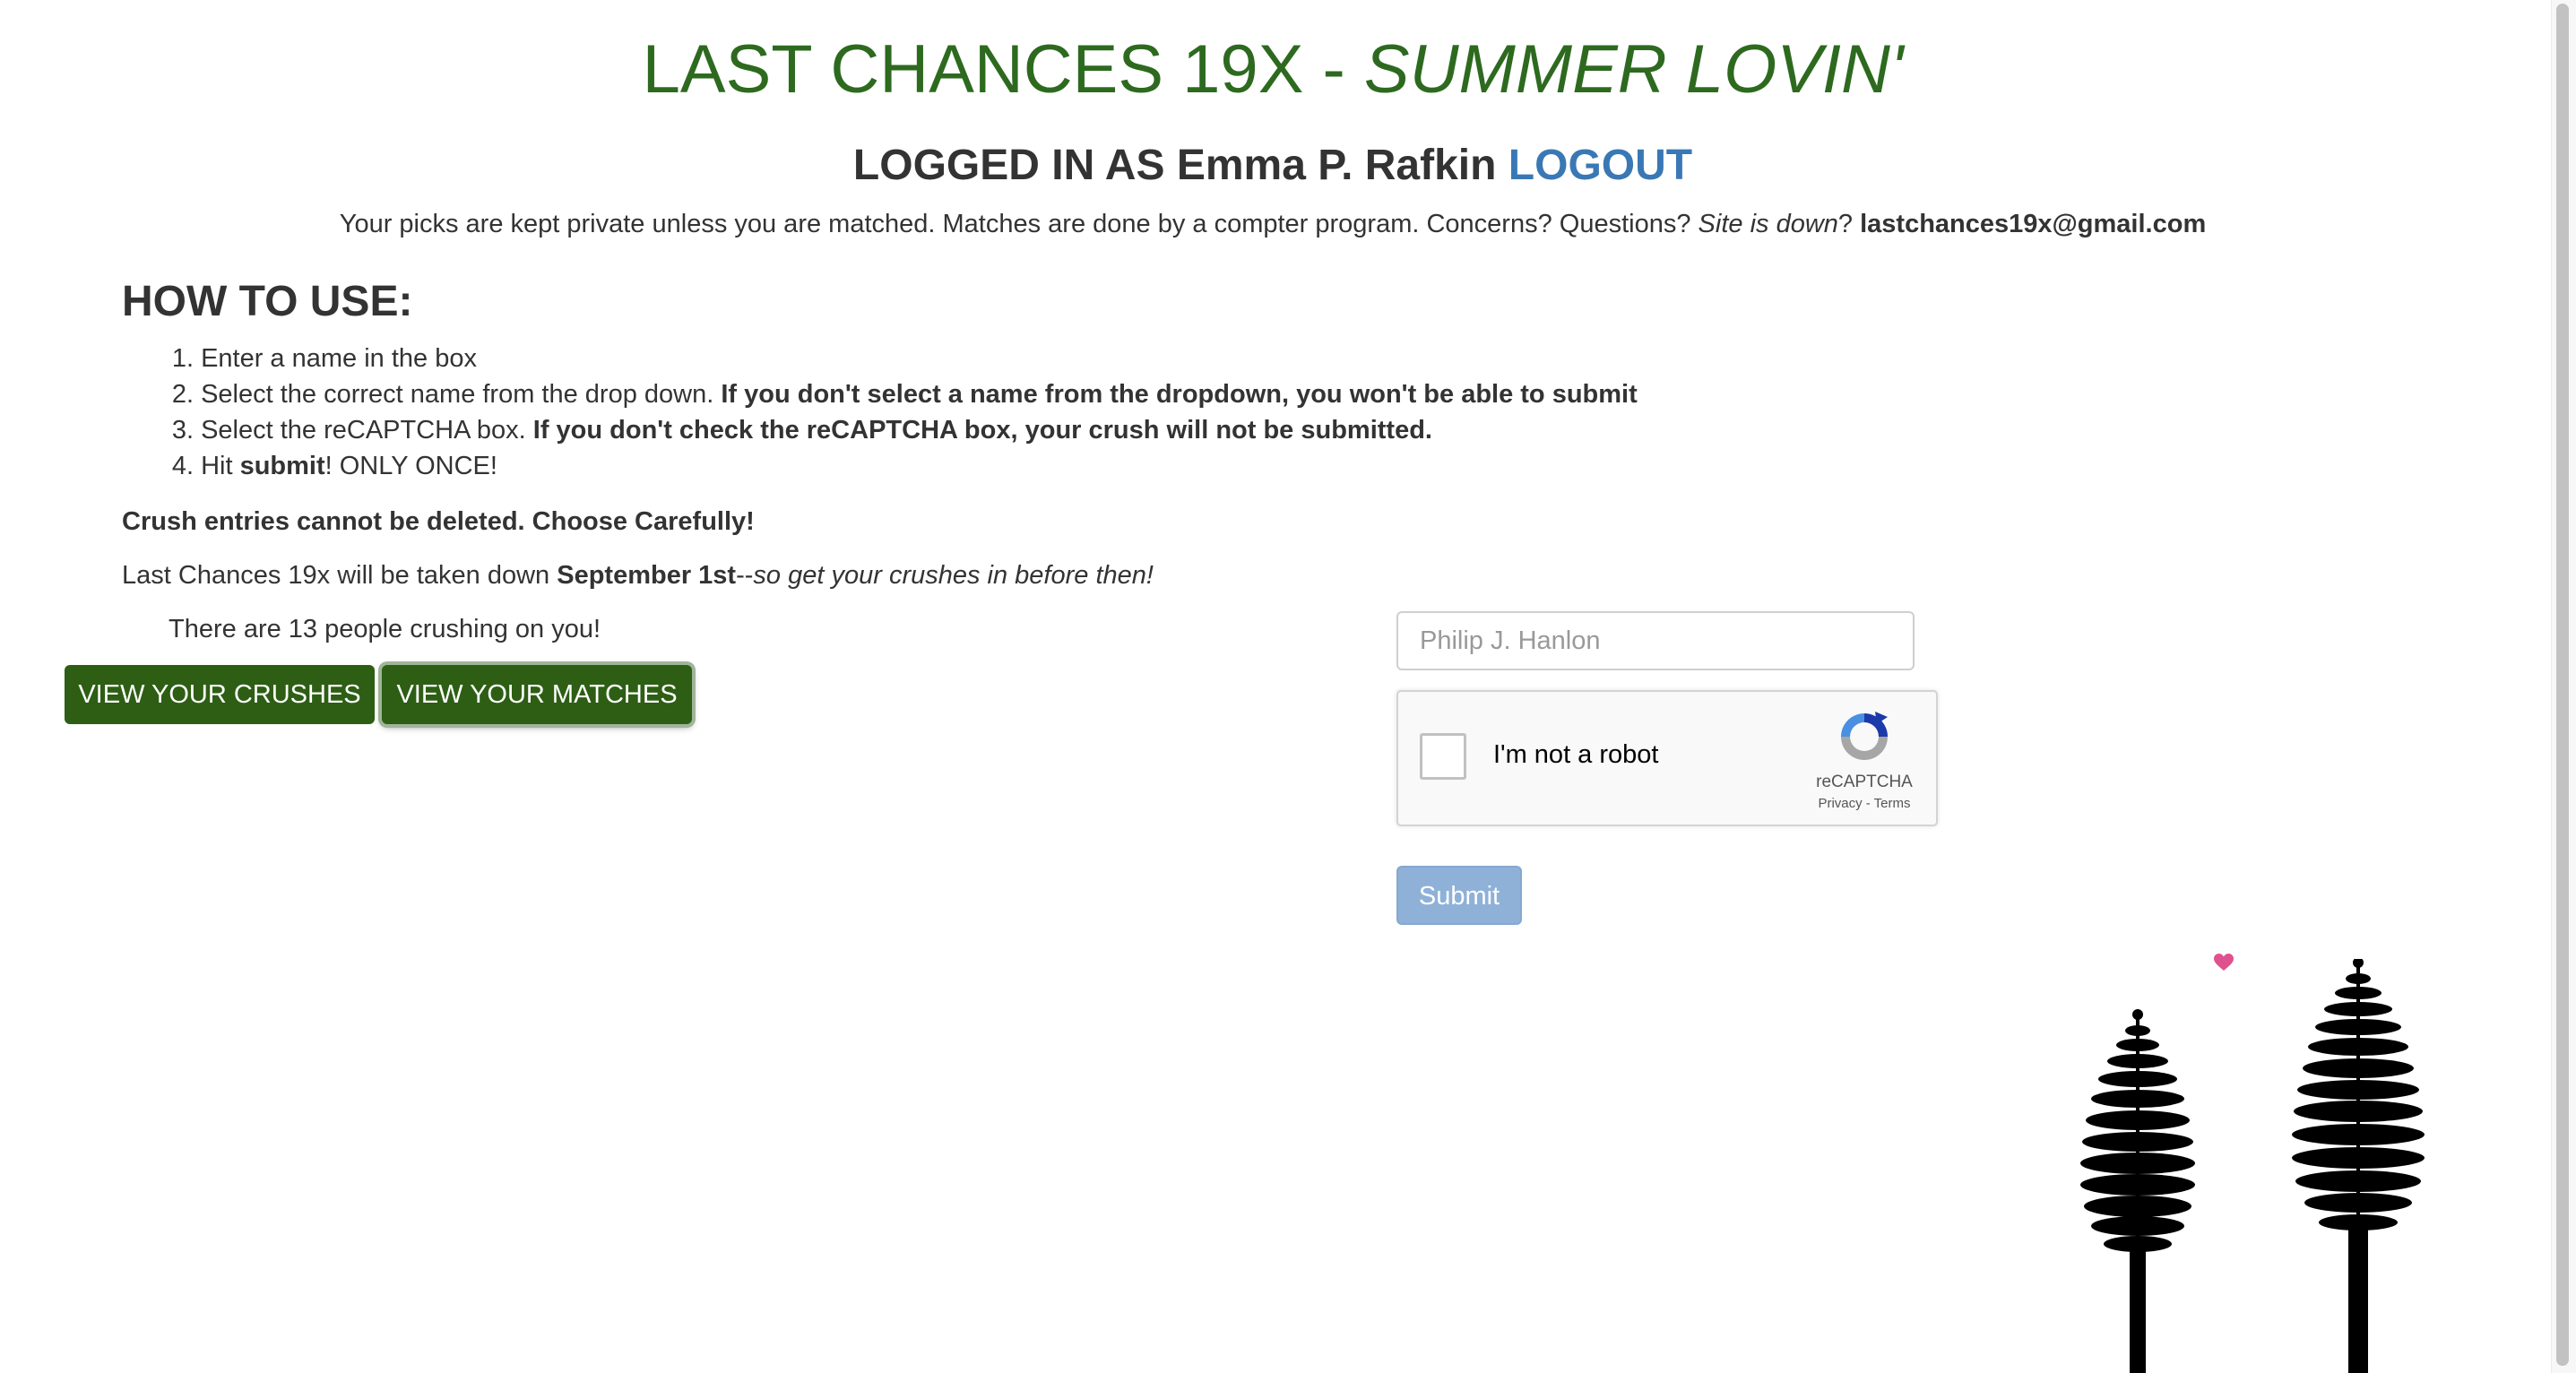  Describe the element at coordinates (1655, 640) in the screenshot. I see `name-search-input` at that location.